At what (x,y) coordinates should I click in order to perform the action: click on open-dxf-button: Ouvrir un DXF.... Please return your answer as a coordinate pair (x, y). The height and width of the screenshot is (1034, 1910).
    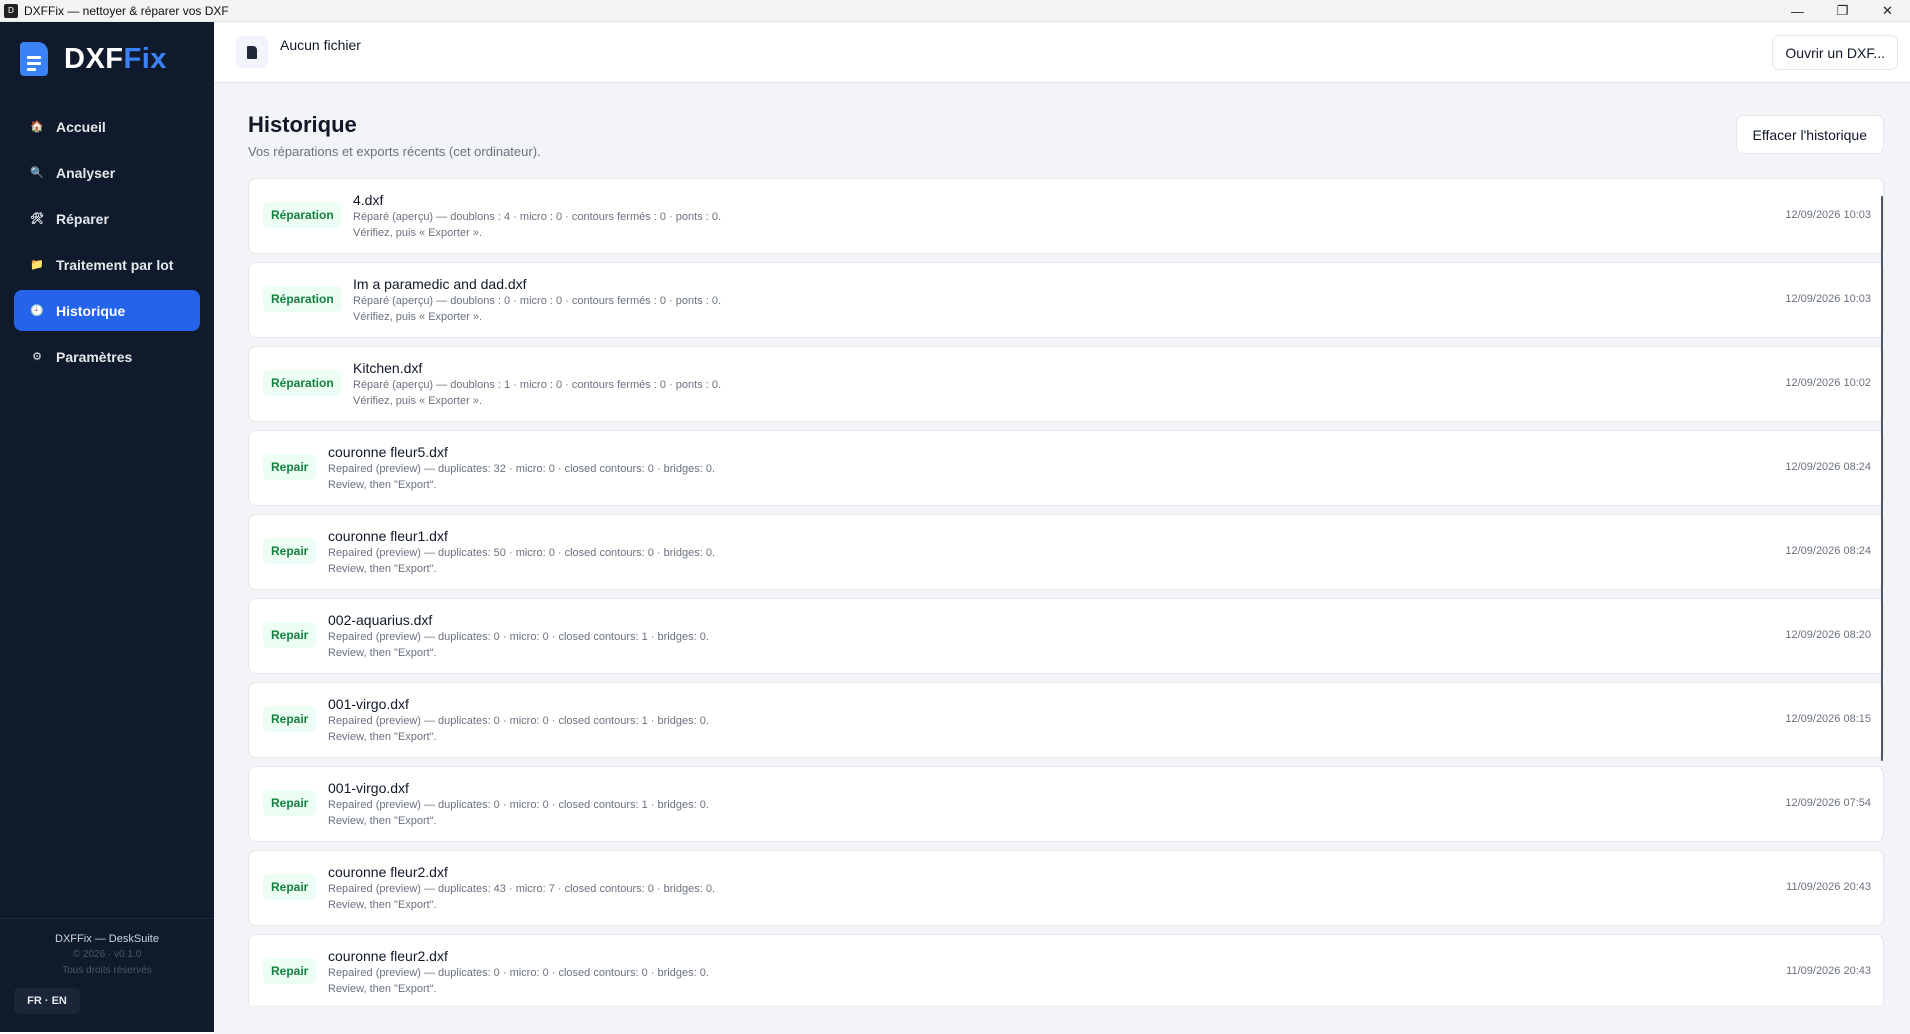
    Looking at the image, I should click on (1835, 52).